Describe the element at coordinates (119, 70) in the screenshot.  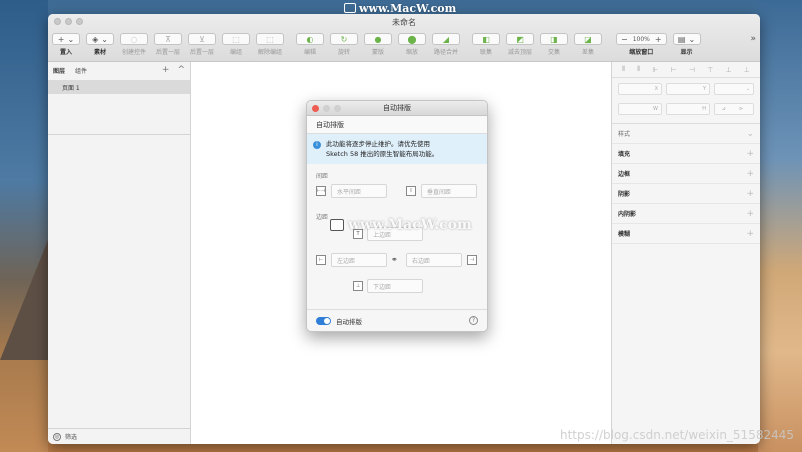
I see `layers-panel-tabs: 图层 组件 + ^` at that location.